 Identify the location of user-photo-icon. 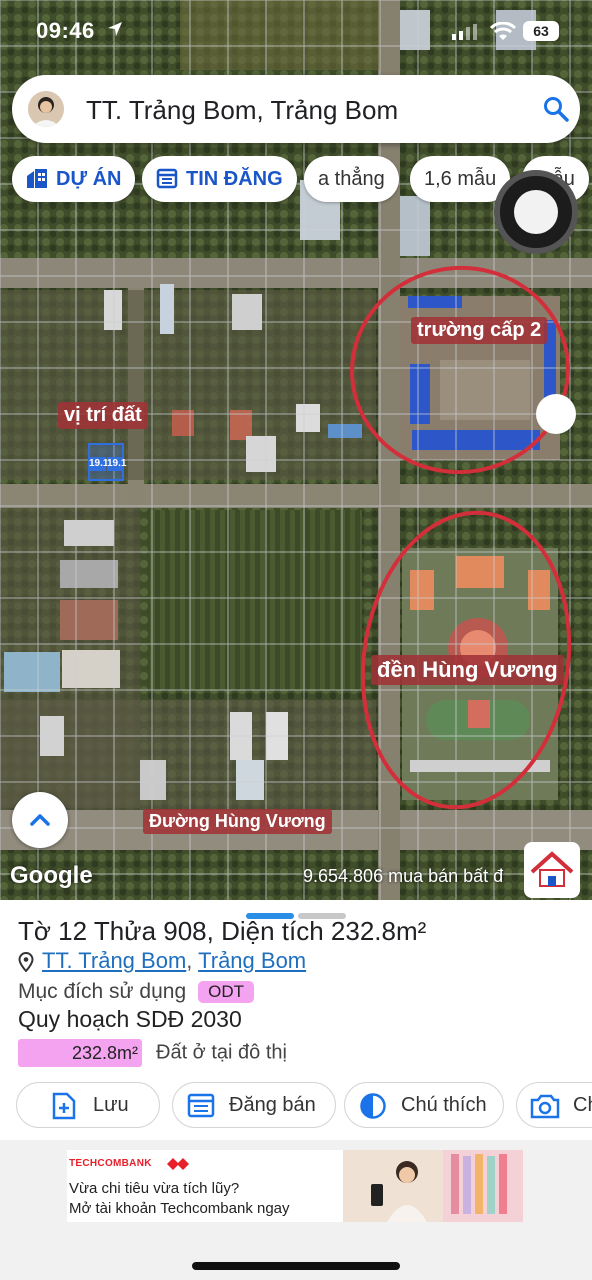
(46, 109).